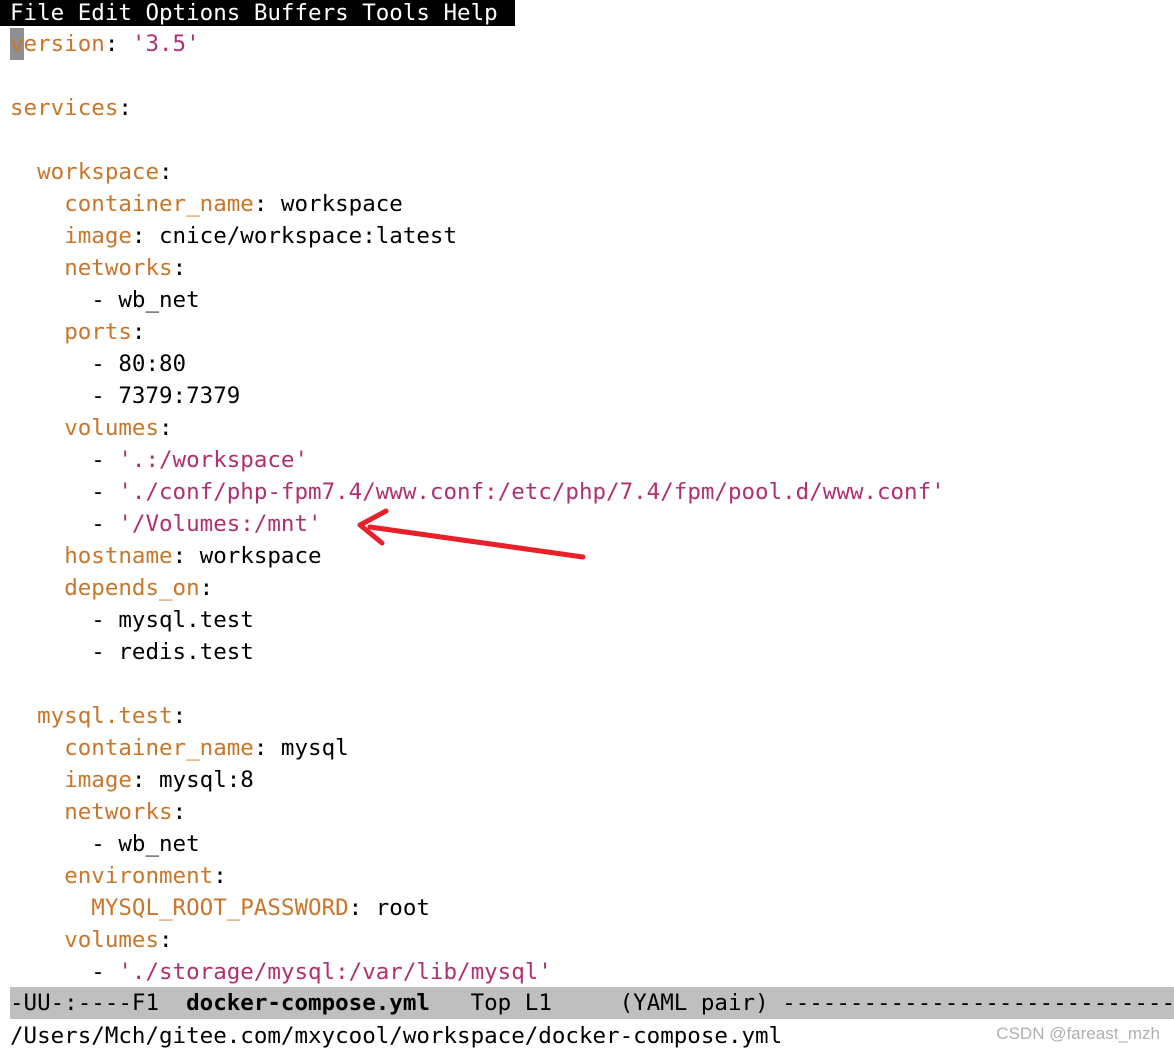 This screenshot has height=1052, width=1174. Describe the element at coordinates (592, 396) in the screenshot. I see `code-line: - 7379:7379` at that location.